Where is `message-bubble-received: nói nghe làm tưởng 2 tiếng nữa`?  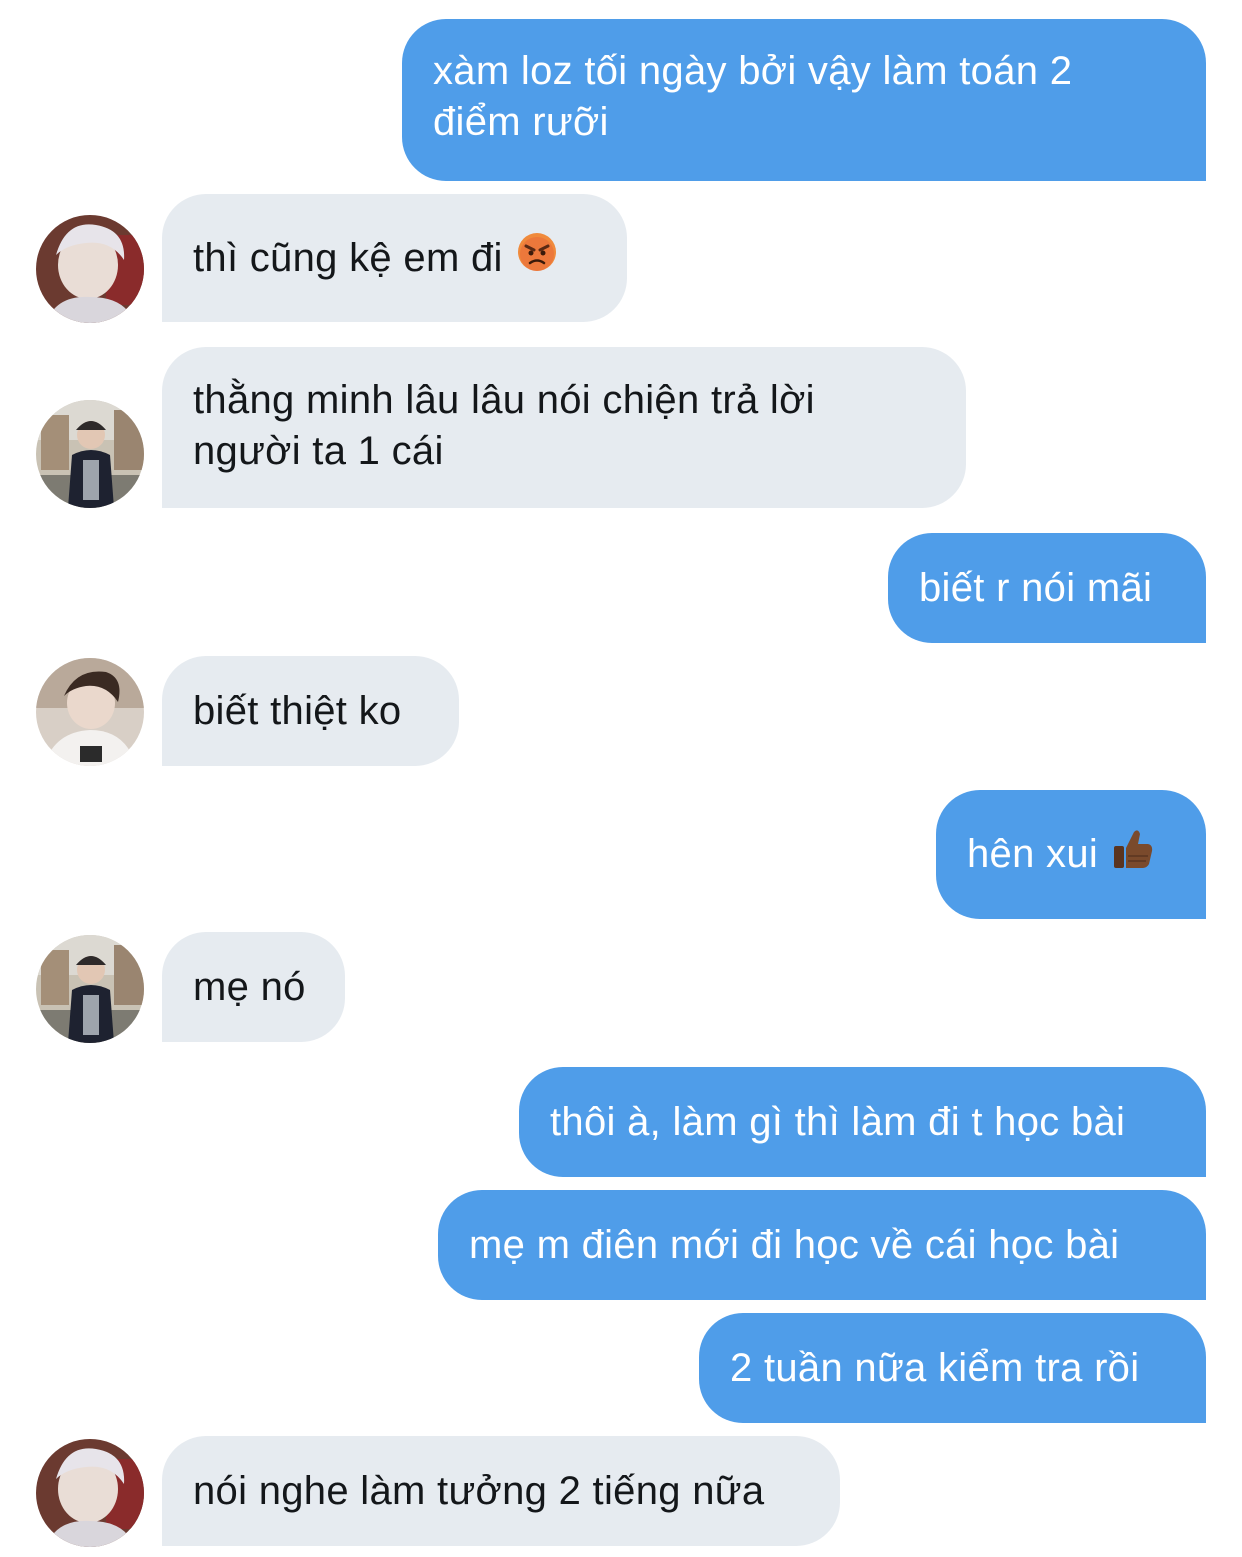
message-bubble-received: nói nghe làm tưởng 2 tiếng nữa is located at coordinates (501, 1491).